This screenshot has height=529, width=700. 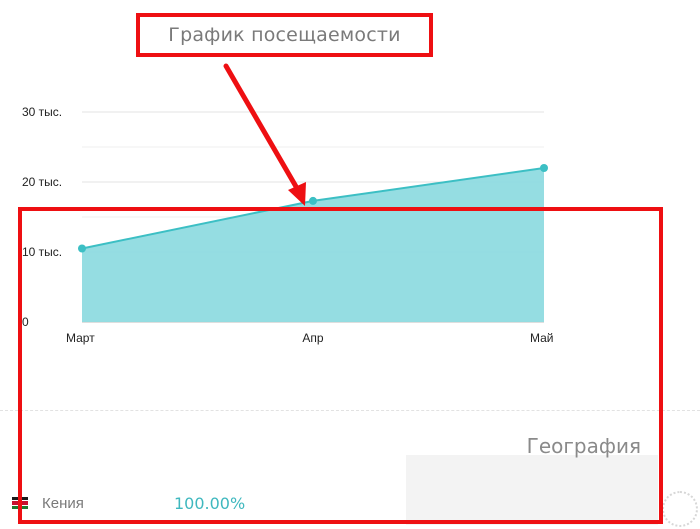 What do you see at coordinates (313, 338) in the screenshot?
I see `x-tick-label: Апр` at bounding box center [313, 338].